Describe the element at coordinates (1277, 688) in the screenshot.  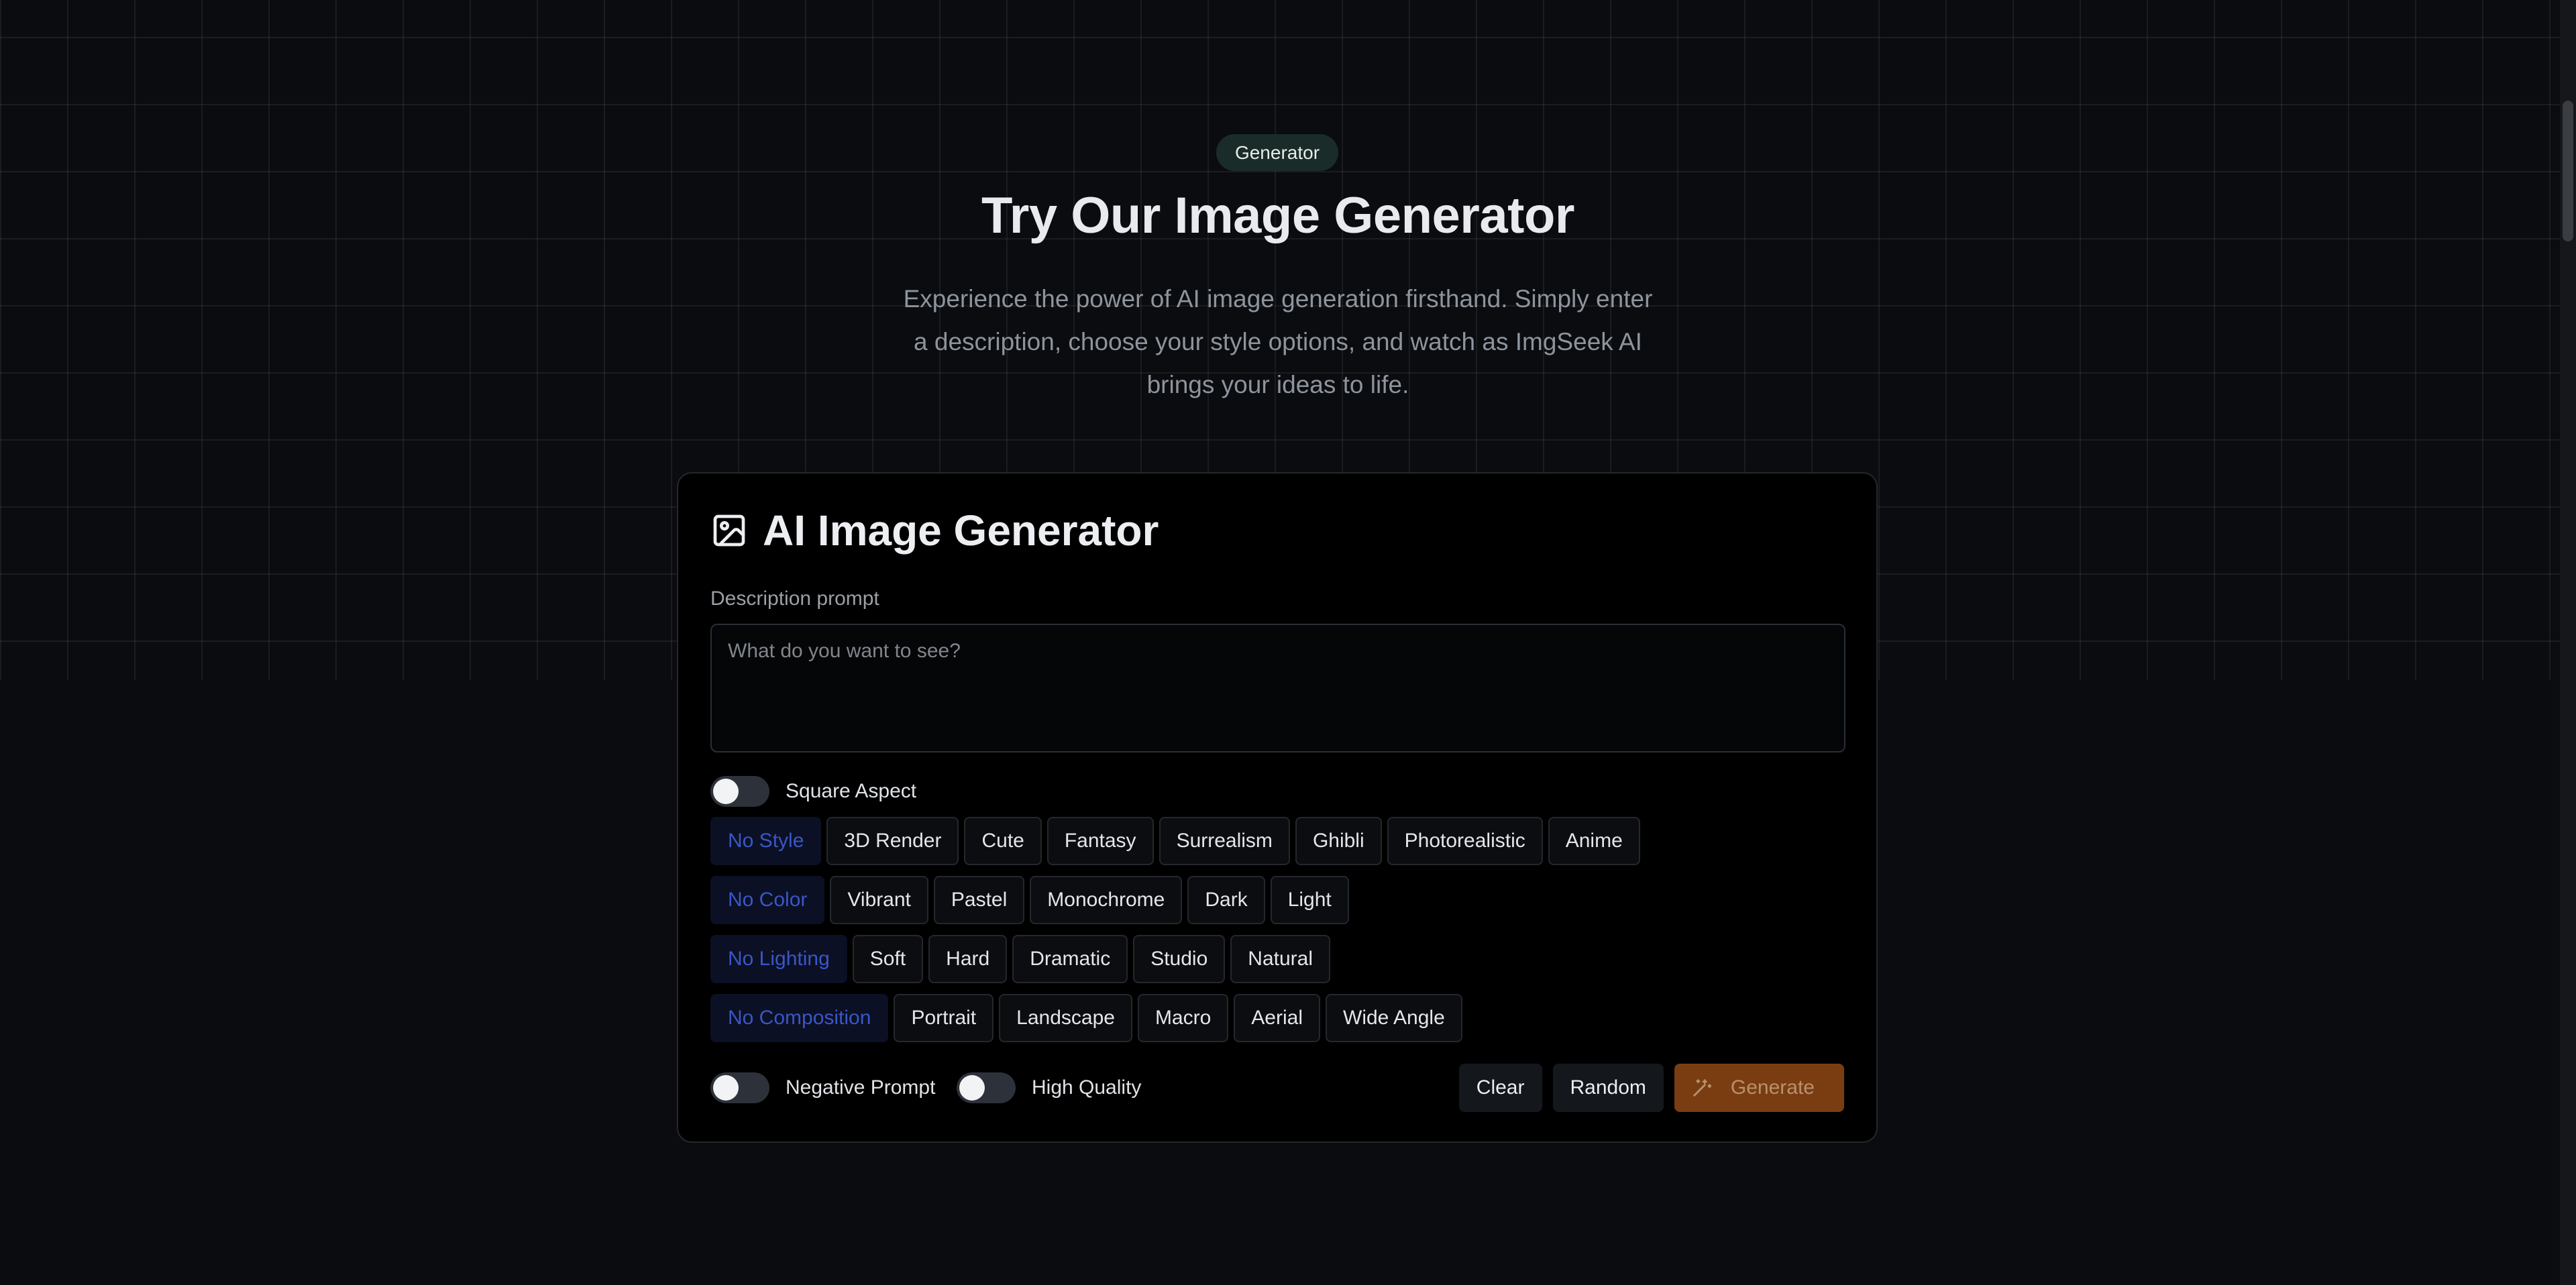
I see `description-prompt-input` at that location.